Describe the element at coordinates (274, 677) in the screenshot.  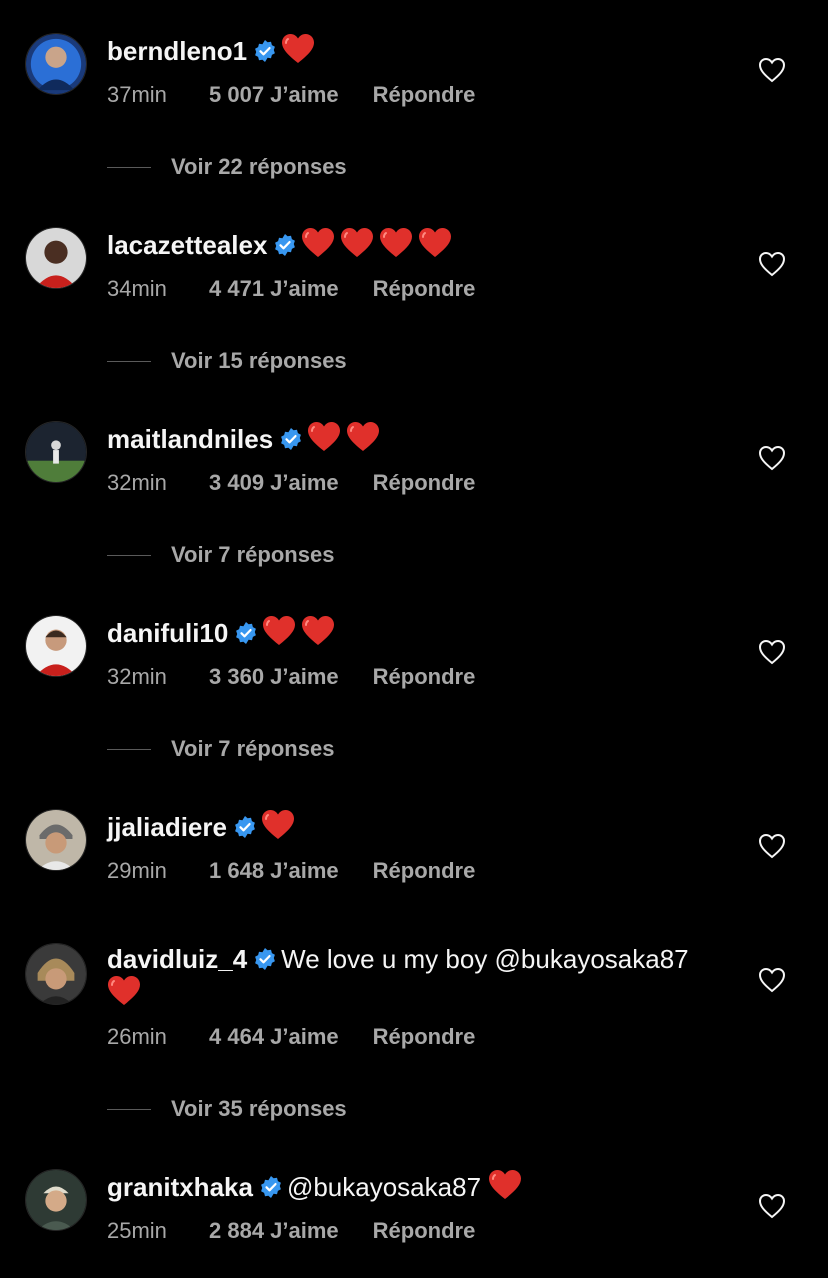
I see `like-count: 3 360 J’aime` at that location.